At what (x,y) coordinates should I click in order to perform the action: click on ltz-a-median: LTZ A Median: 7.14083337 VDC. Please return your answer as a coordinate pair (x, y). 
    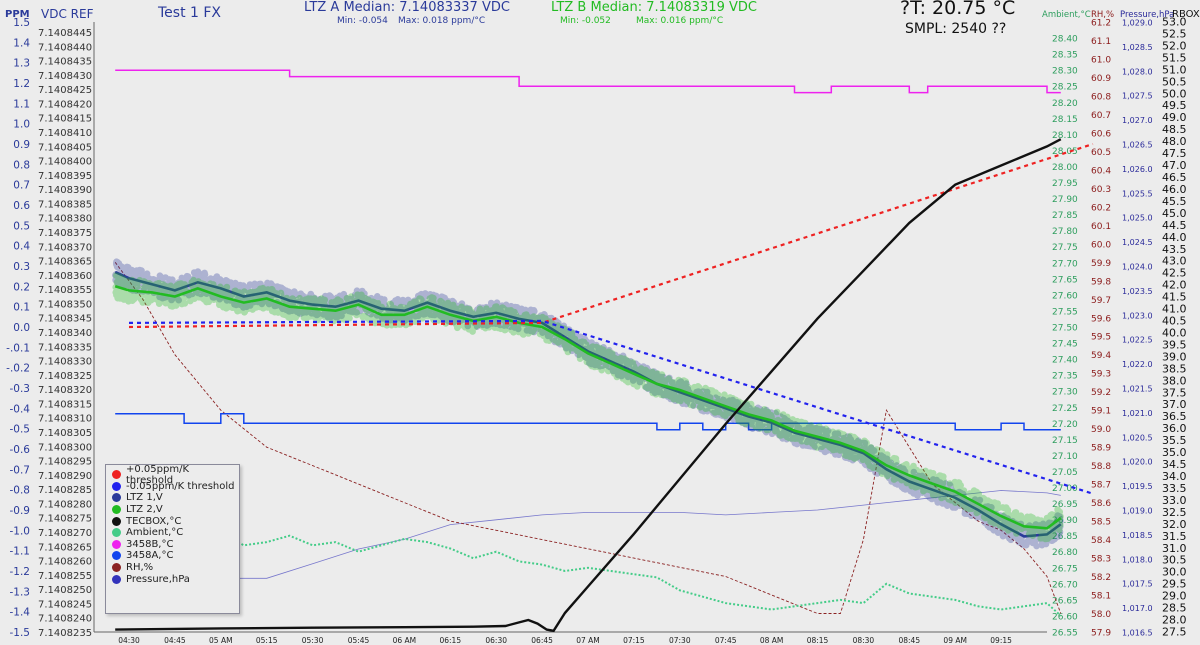
    Looking at the image, I should click on (407, 7).